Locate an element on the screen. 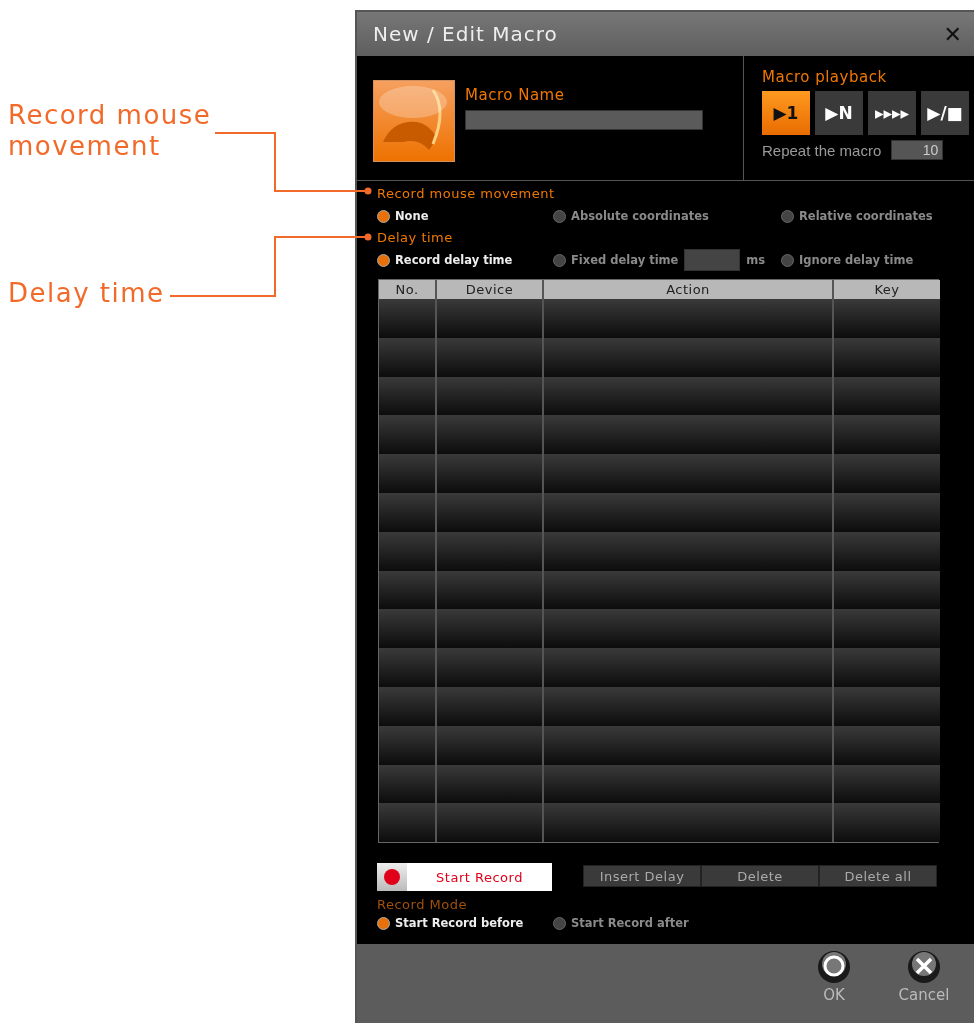  column-header: Action is located at coordinates (689, 289).